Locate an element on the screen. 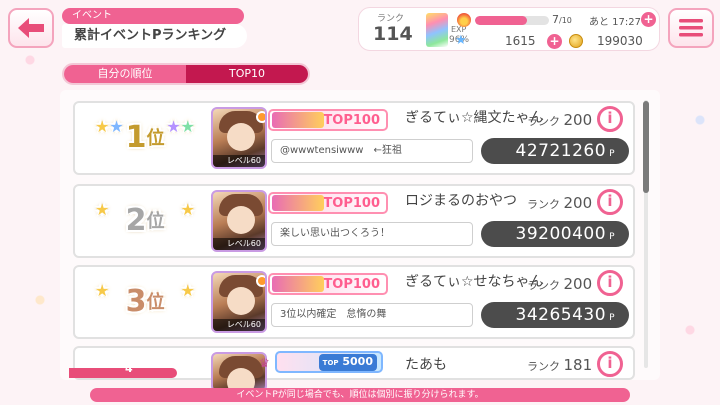 The width and height of the screenshot is (720, 405). star-icon: ★ is located at coordinates (461, 40).